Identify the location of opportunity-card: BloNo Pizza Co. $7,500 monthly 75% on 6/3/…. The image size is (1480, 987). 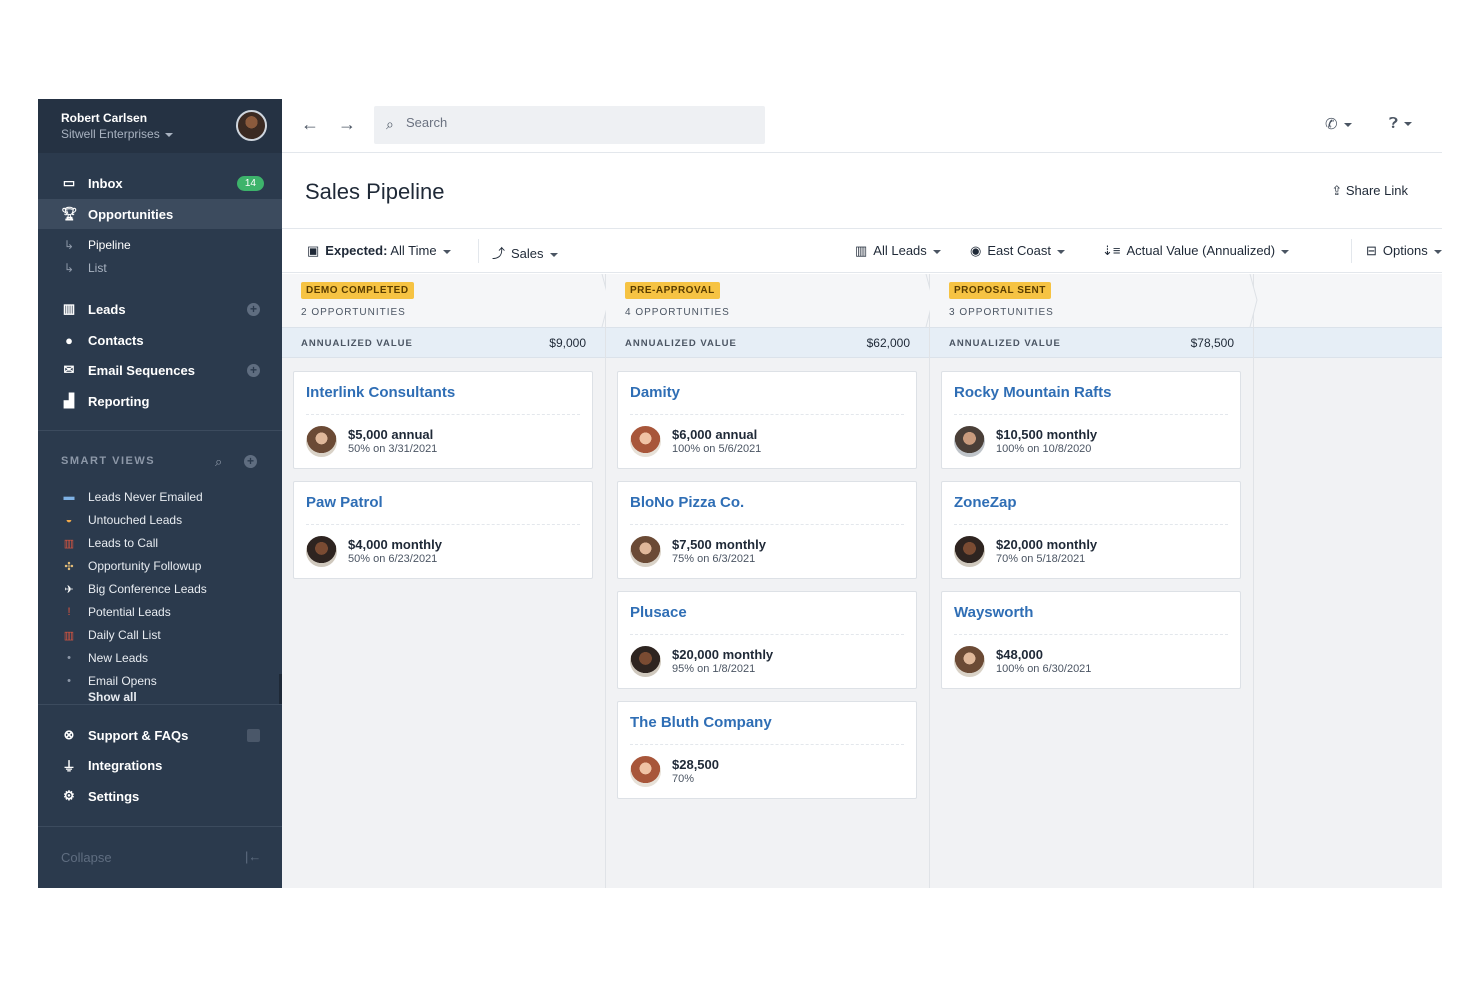
(767, 530).